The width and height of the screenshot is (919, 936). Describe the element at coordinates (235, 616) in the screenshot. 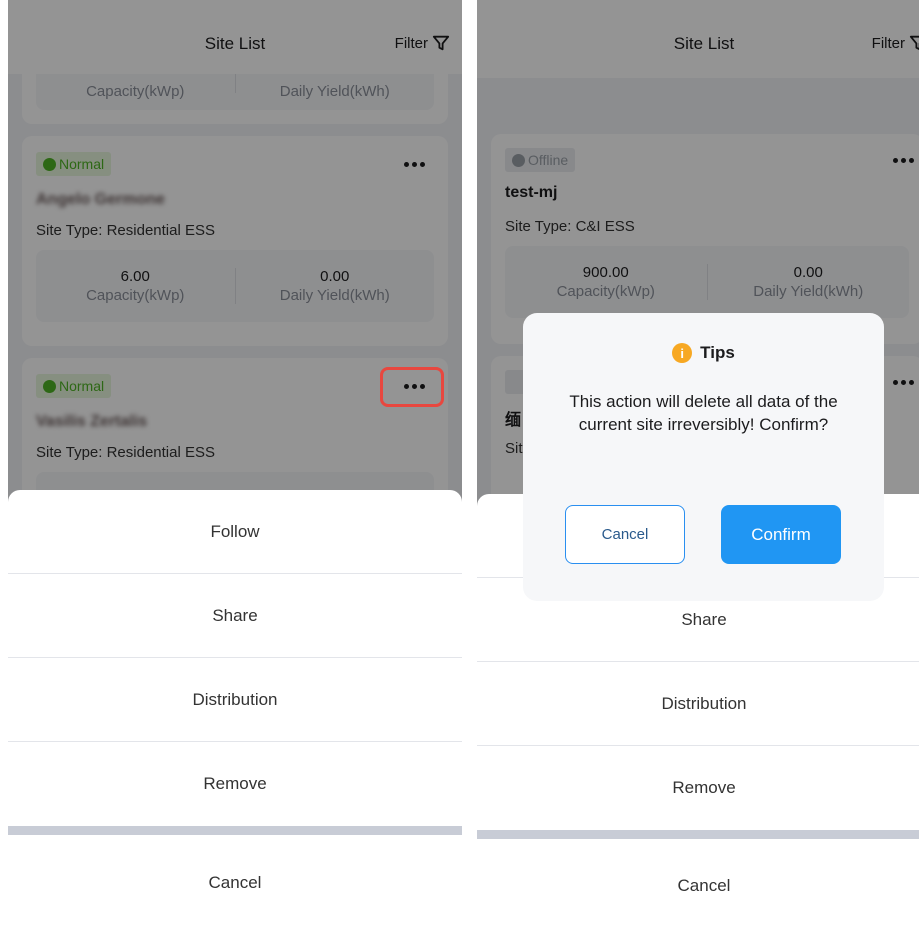

I see `action-share: Share` at that location.